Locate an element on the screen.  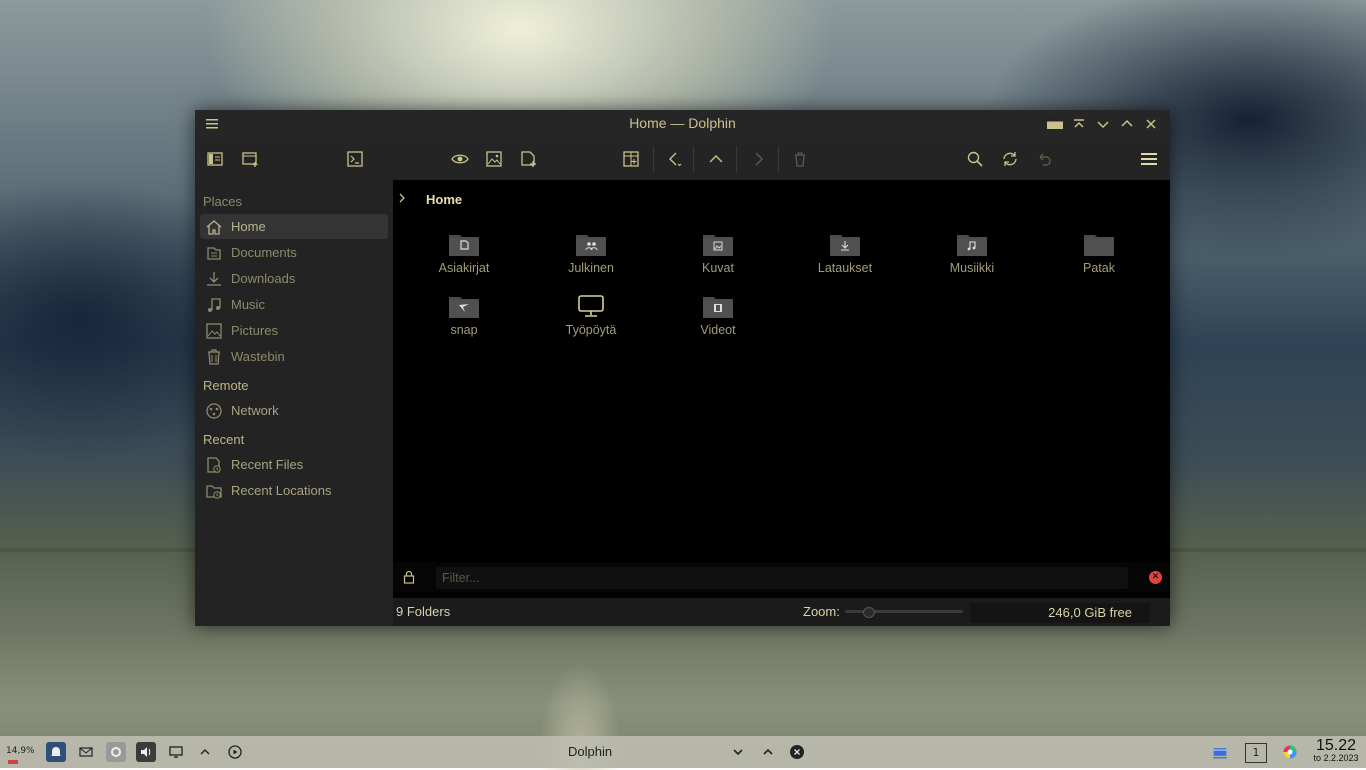
filter-input is located at coordinates (782, 578).